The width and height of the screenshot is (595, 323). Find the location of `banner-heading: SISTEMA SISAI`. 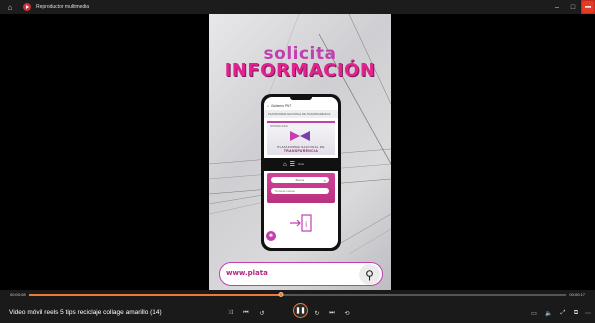

banner-heading: SISTEMA SISAI is located at coordinates (279, 126).